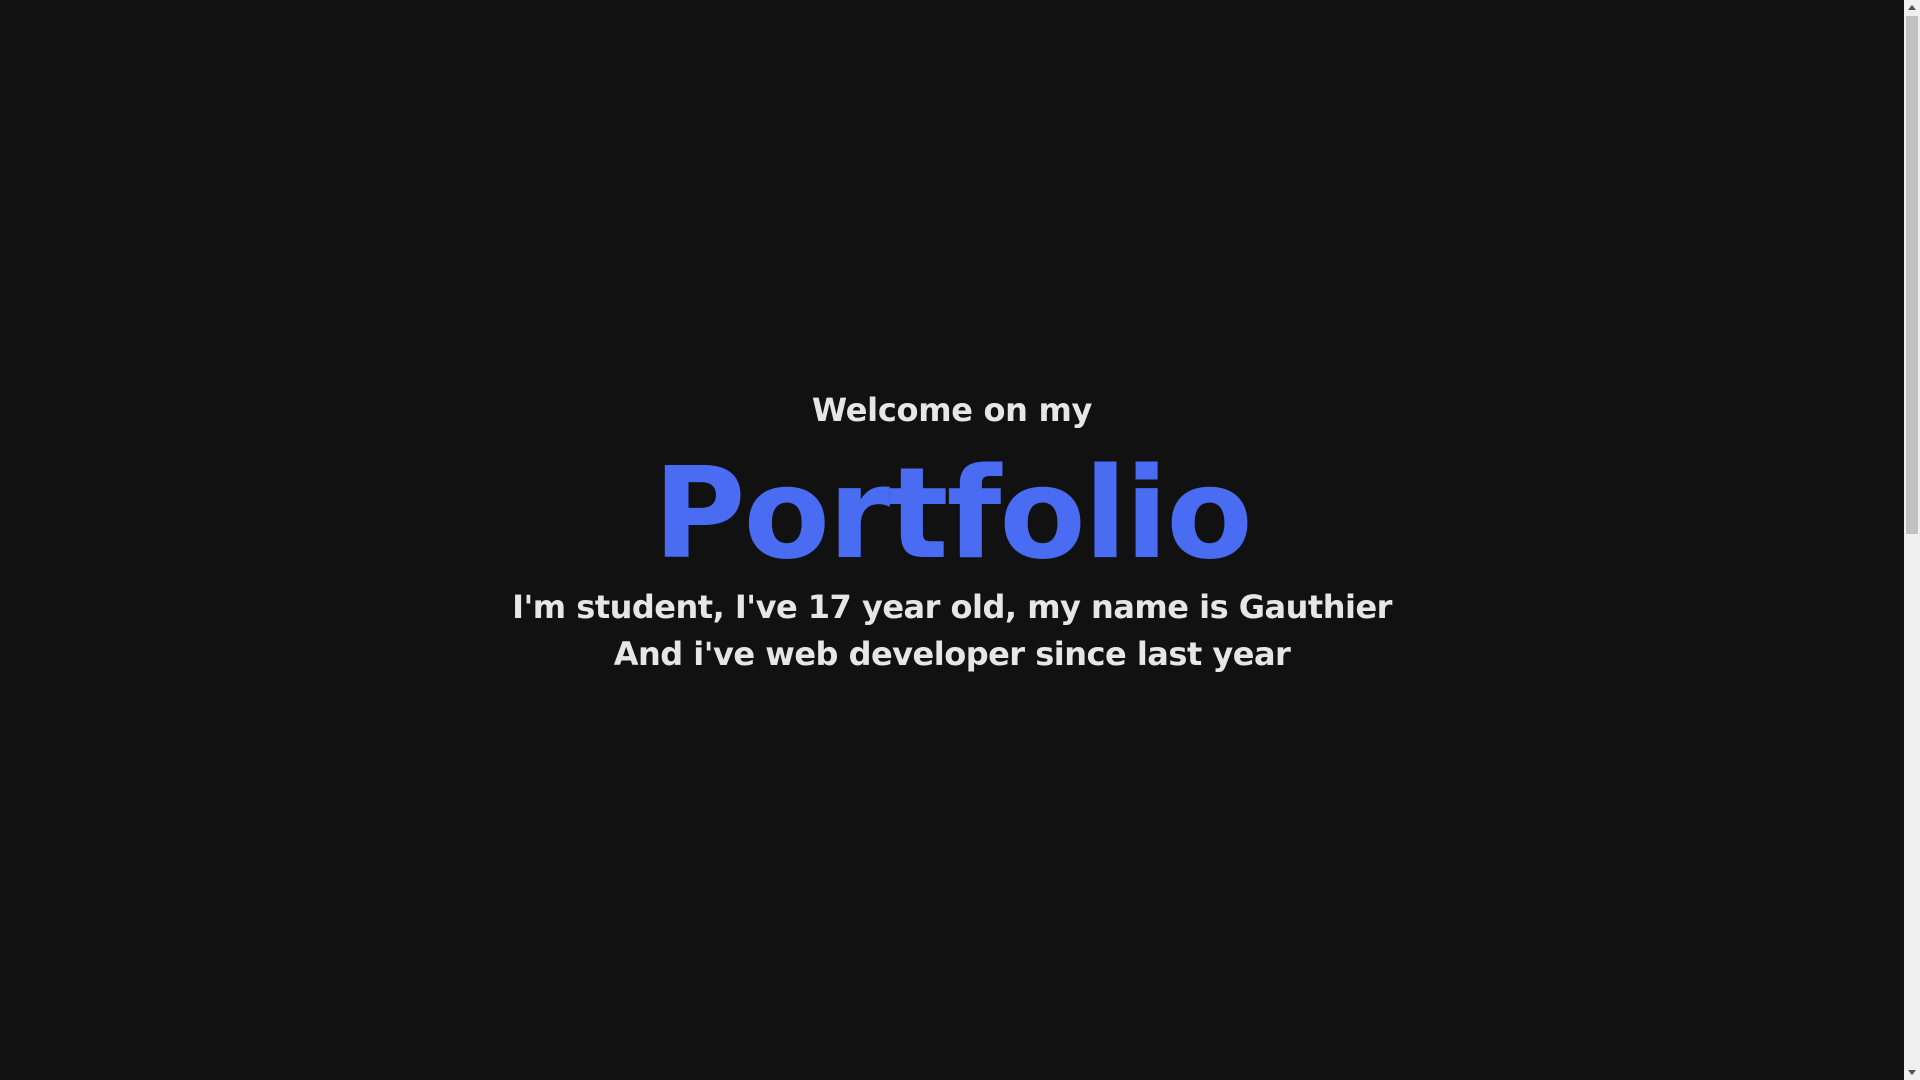 This screenshot has width=1920, height=1080. Describe the element at coordinates (1912, 1072) in the screenshot. I see `scroll-down-arrow-icon` at that location.